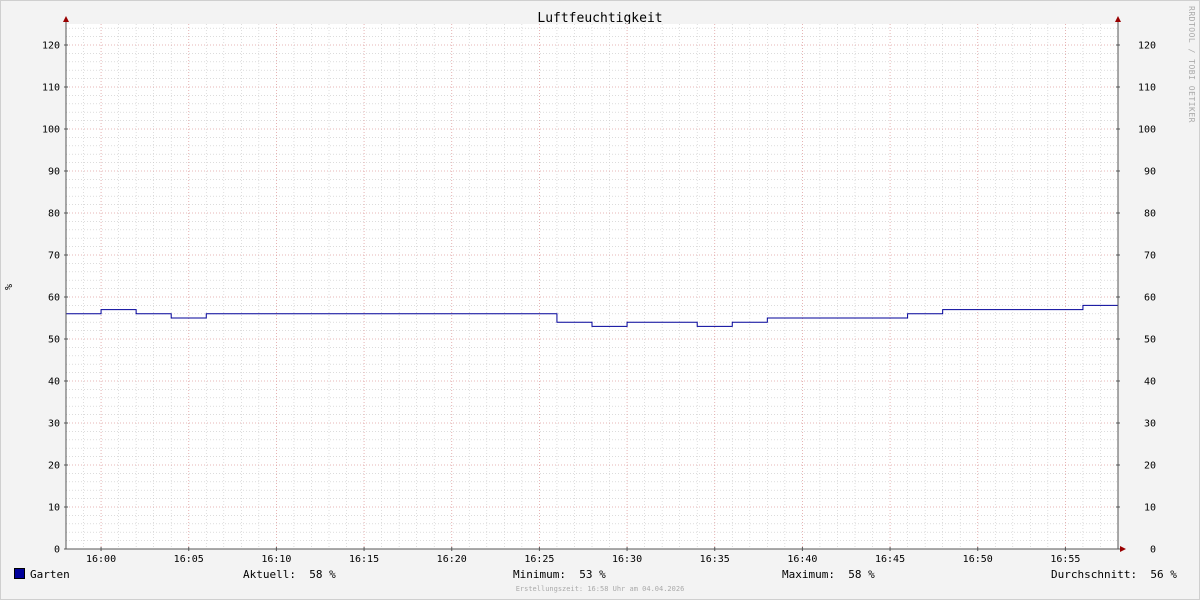 The width and height of the screenshot is (1200, 600). What do you see at coordinates (54, 256) in the screenshot?
I see `y-tick-left: 70` at bounding box center [54, 256].